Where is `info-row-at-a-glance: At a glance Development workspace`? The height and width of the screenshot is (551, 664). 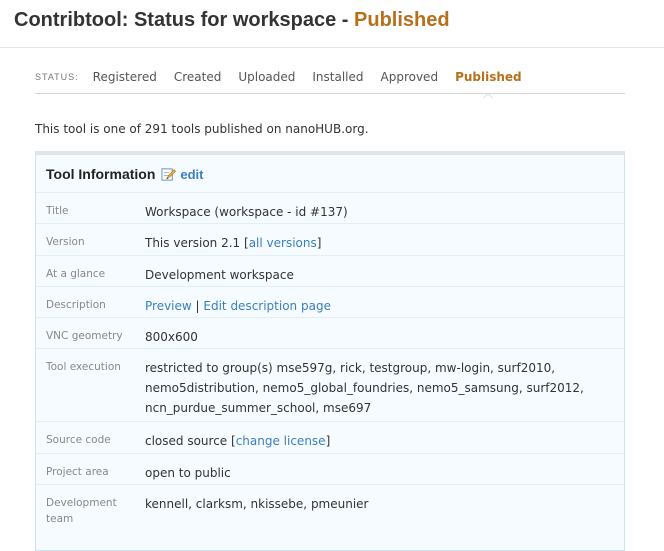
info-row-at-a-glance: At a glance Development workspace is located at coordinates (330, 270).